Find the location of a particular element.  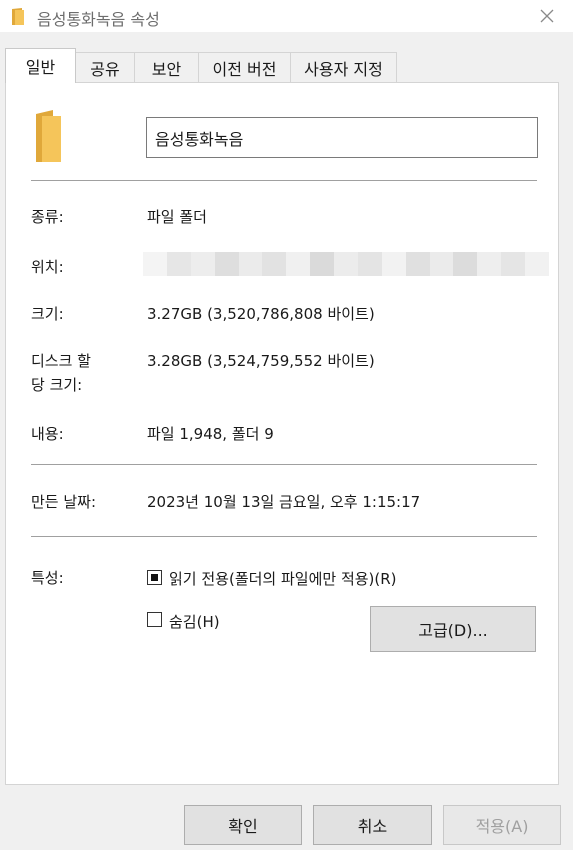

folder-name-input is located at coordinates (342, 137).